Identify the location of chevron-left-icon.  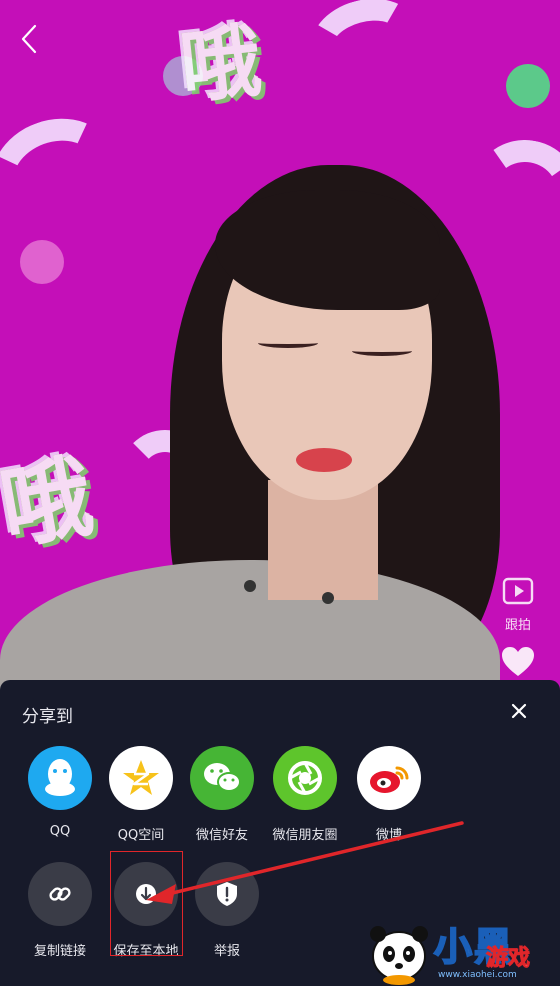
(29, 39).